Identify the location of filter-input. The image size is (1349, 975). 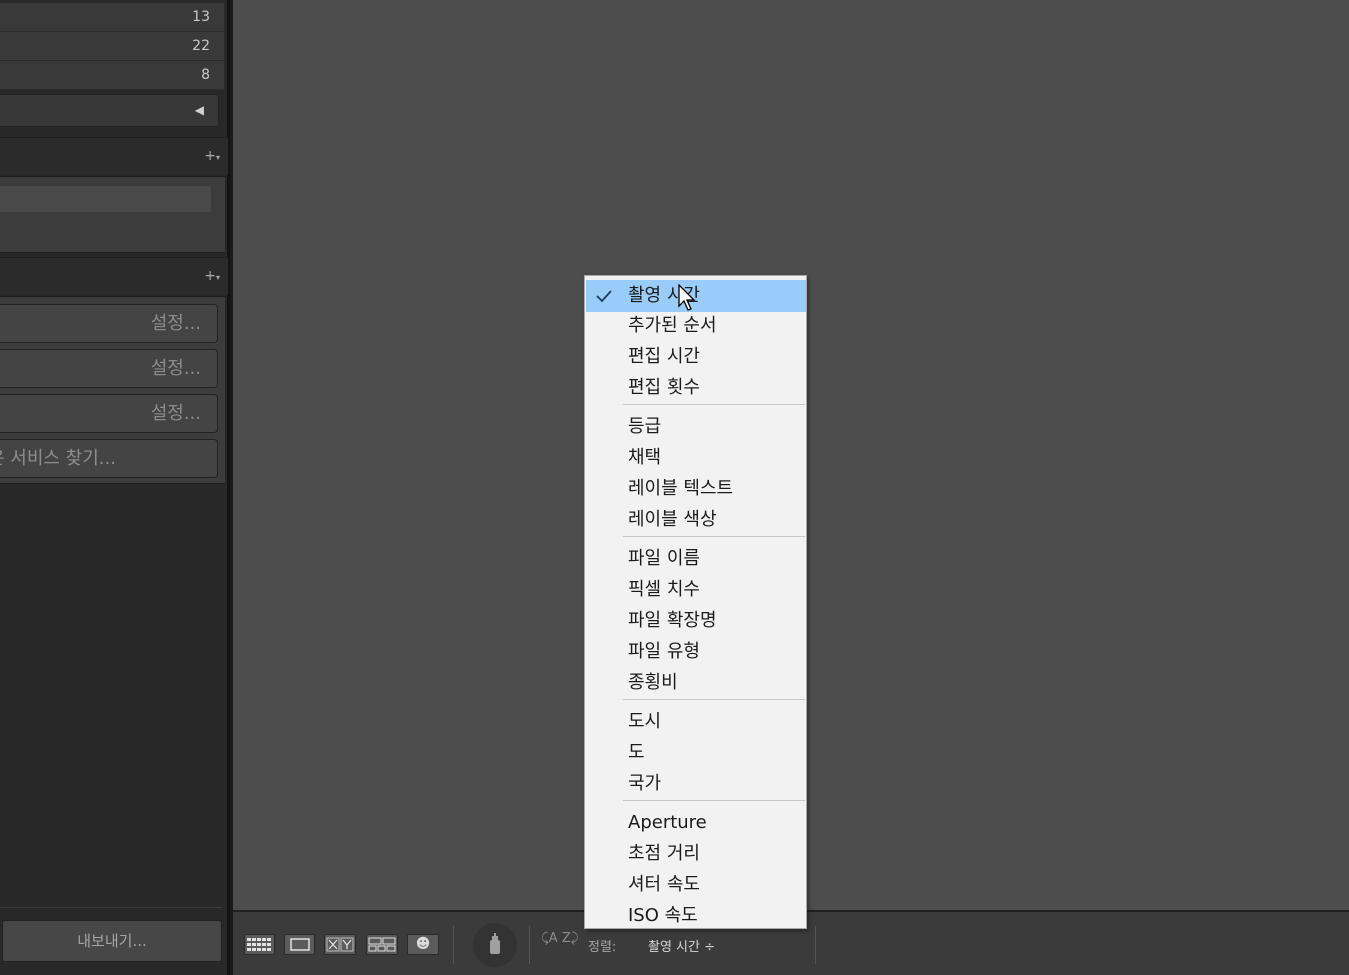
(105, 199).